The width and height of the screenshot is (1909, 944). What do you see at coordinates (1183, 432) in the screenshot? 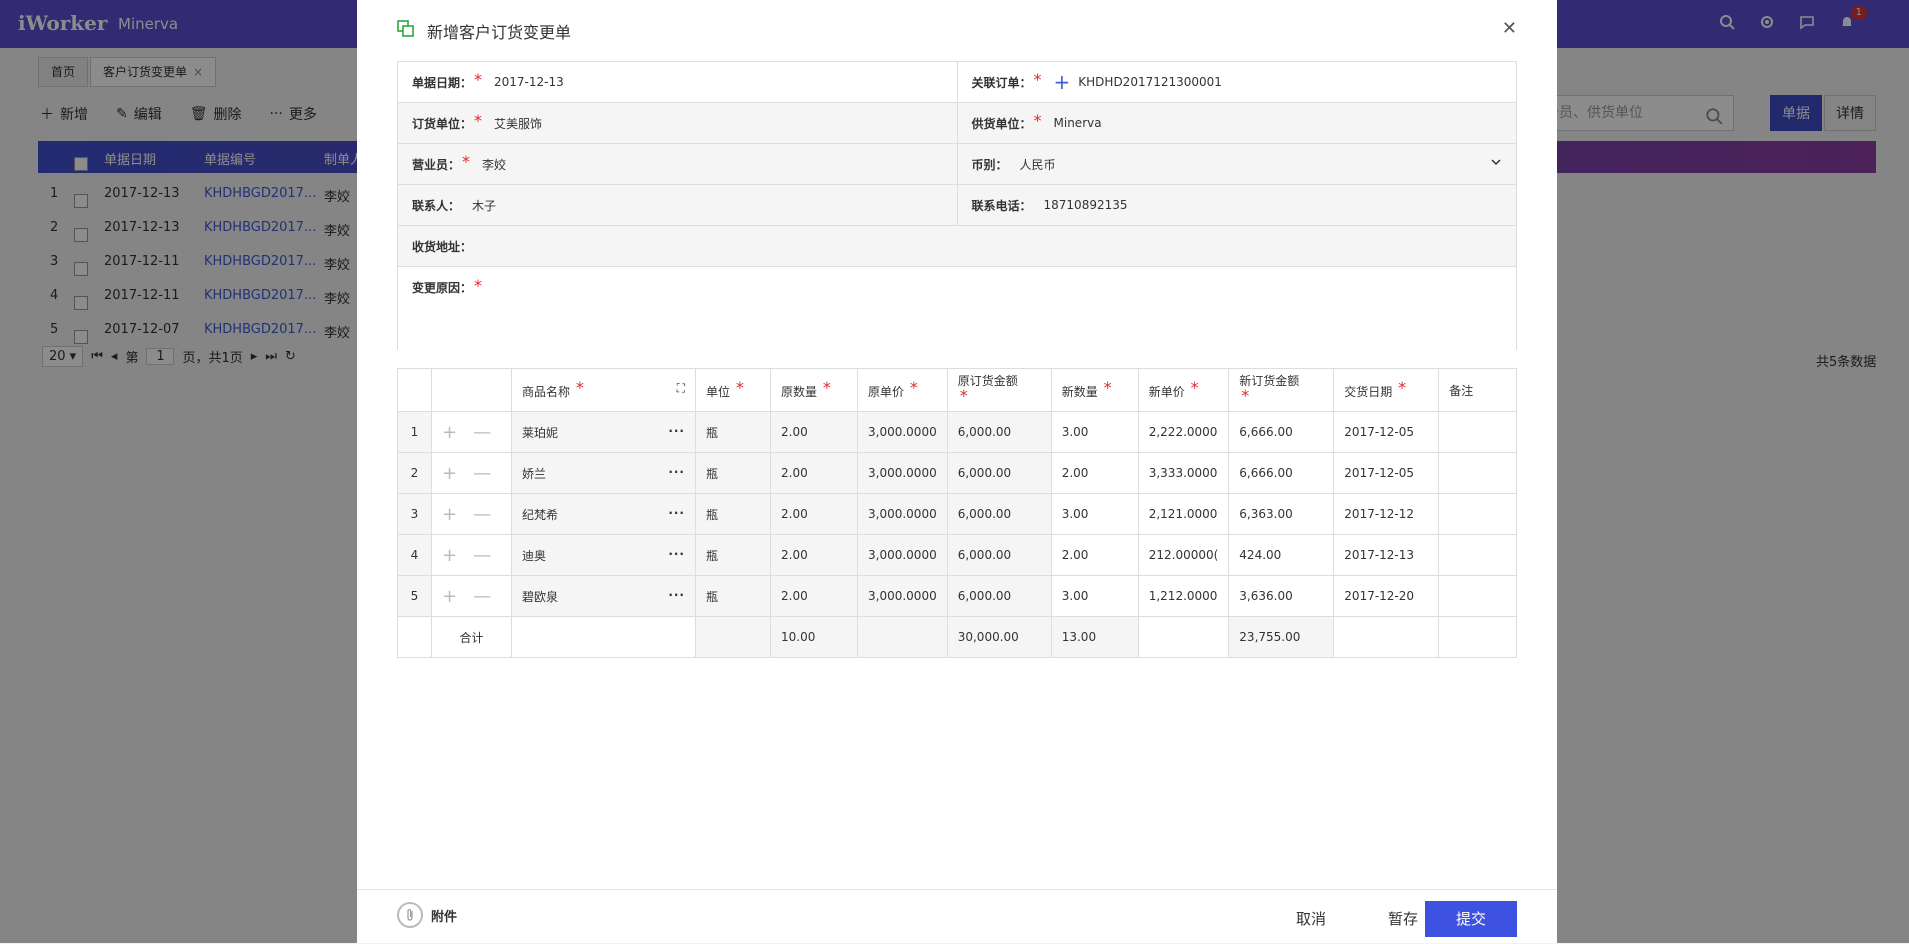
I see `new-price-cell: 2,222.0000` at bounding box center [1183, 432].